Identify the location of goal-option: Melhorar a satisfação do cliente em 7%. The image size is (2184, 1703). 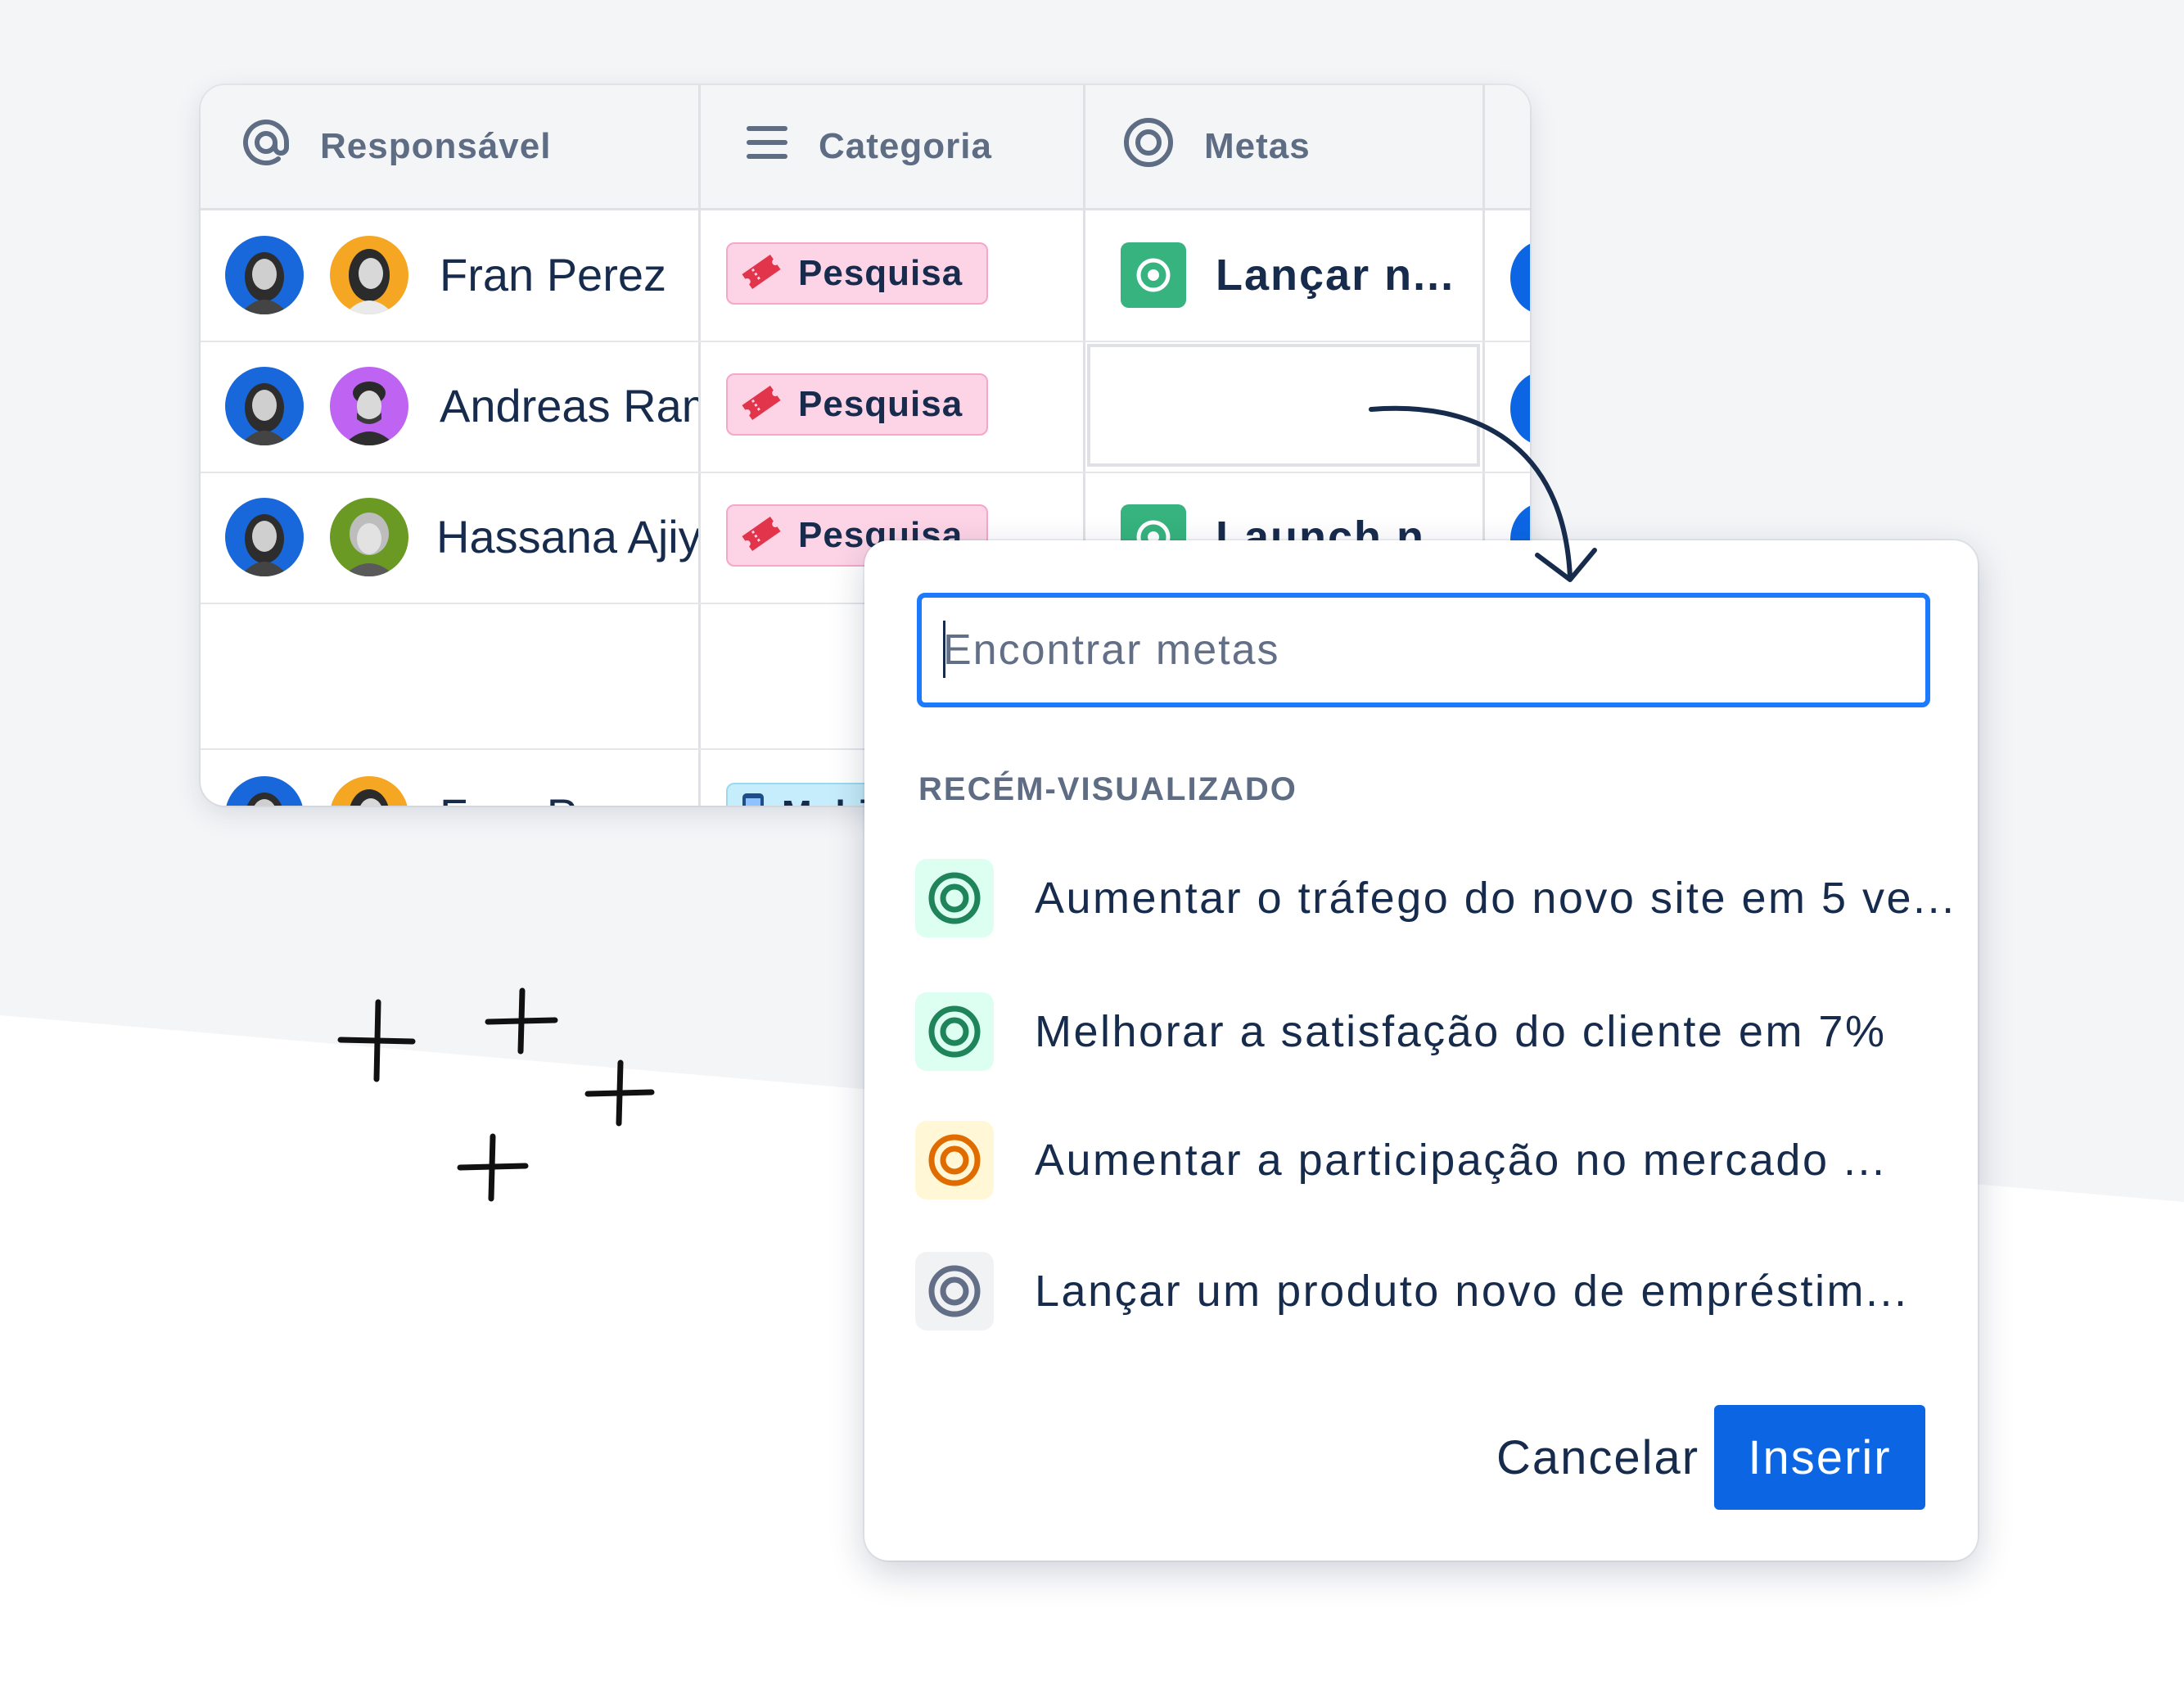
(1443, 1032).